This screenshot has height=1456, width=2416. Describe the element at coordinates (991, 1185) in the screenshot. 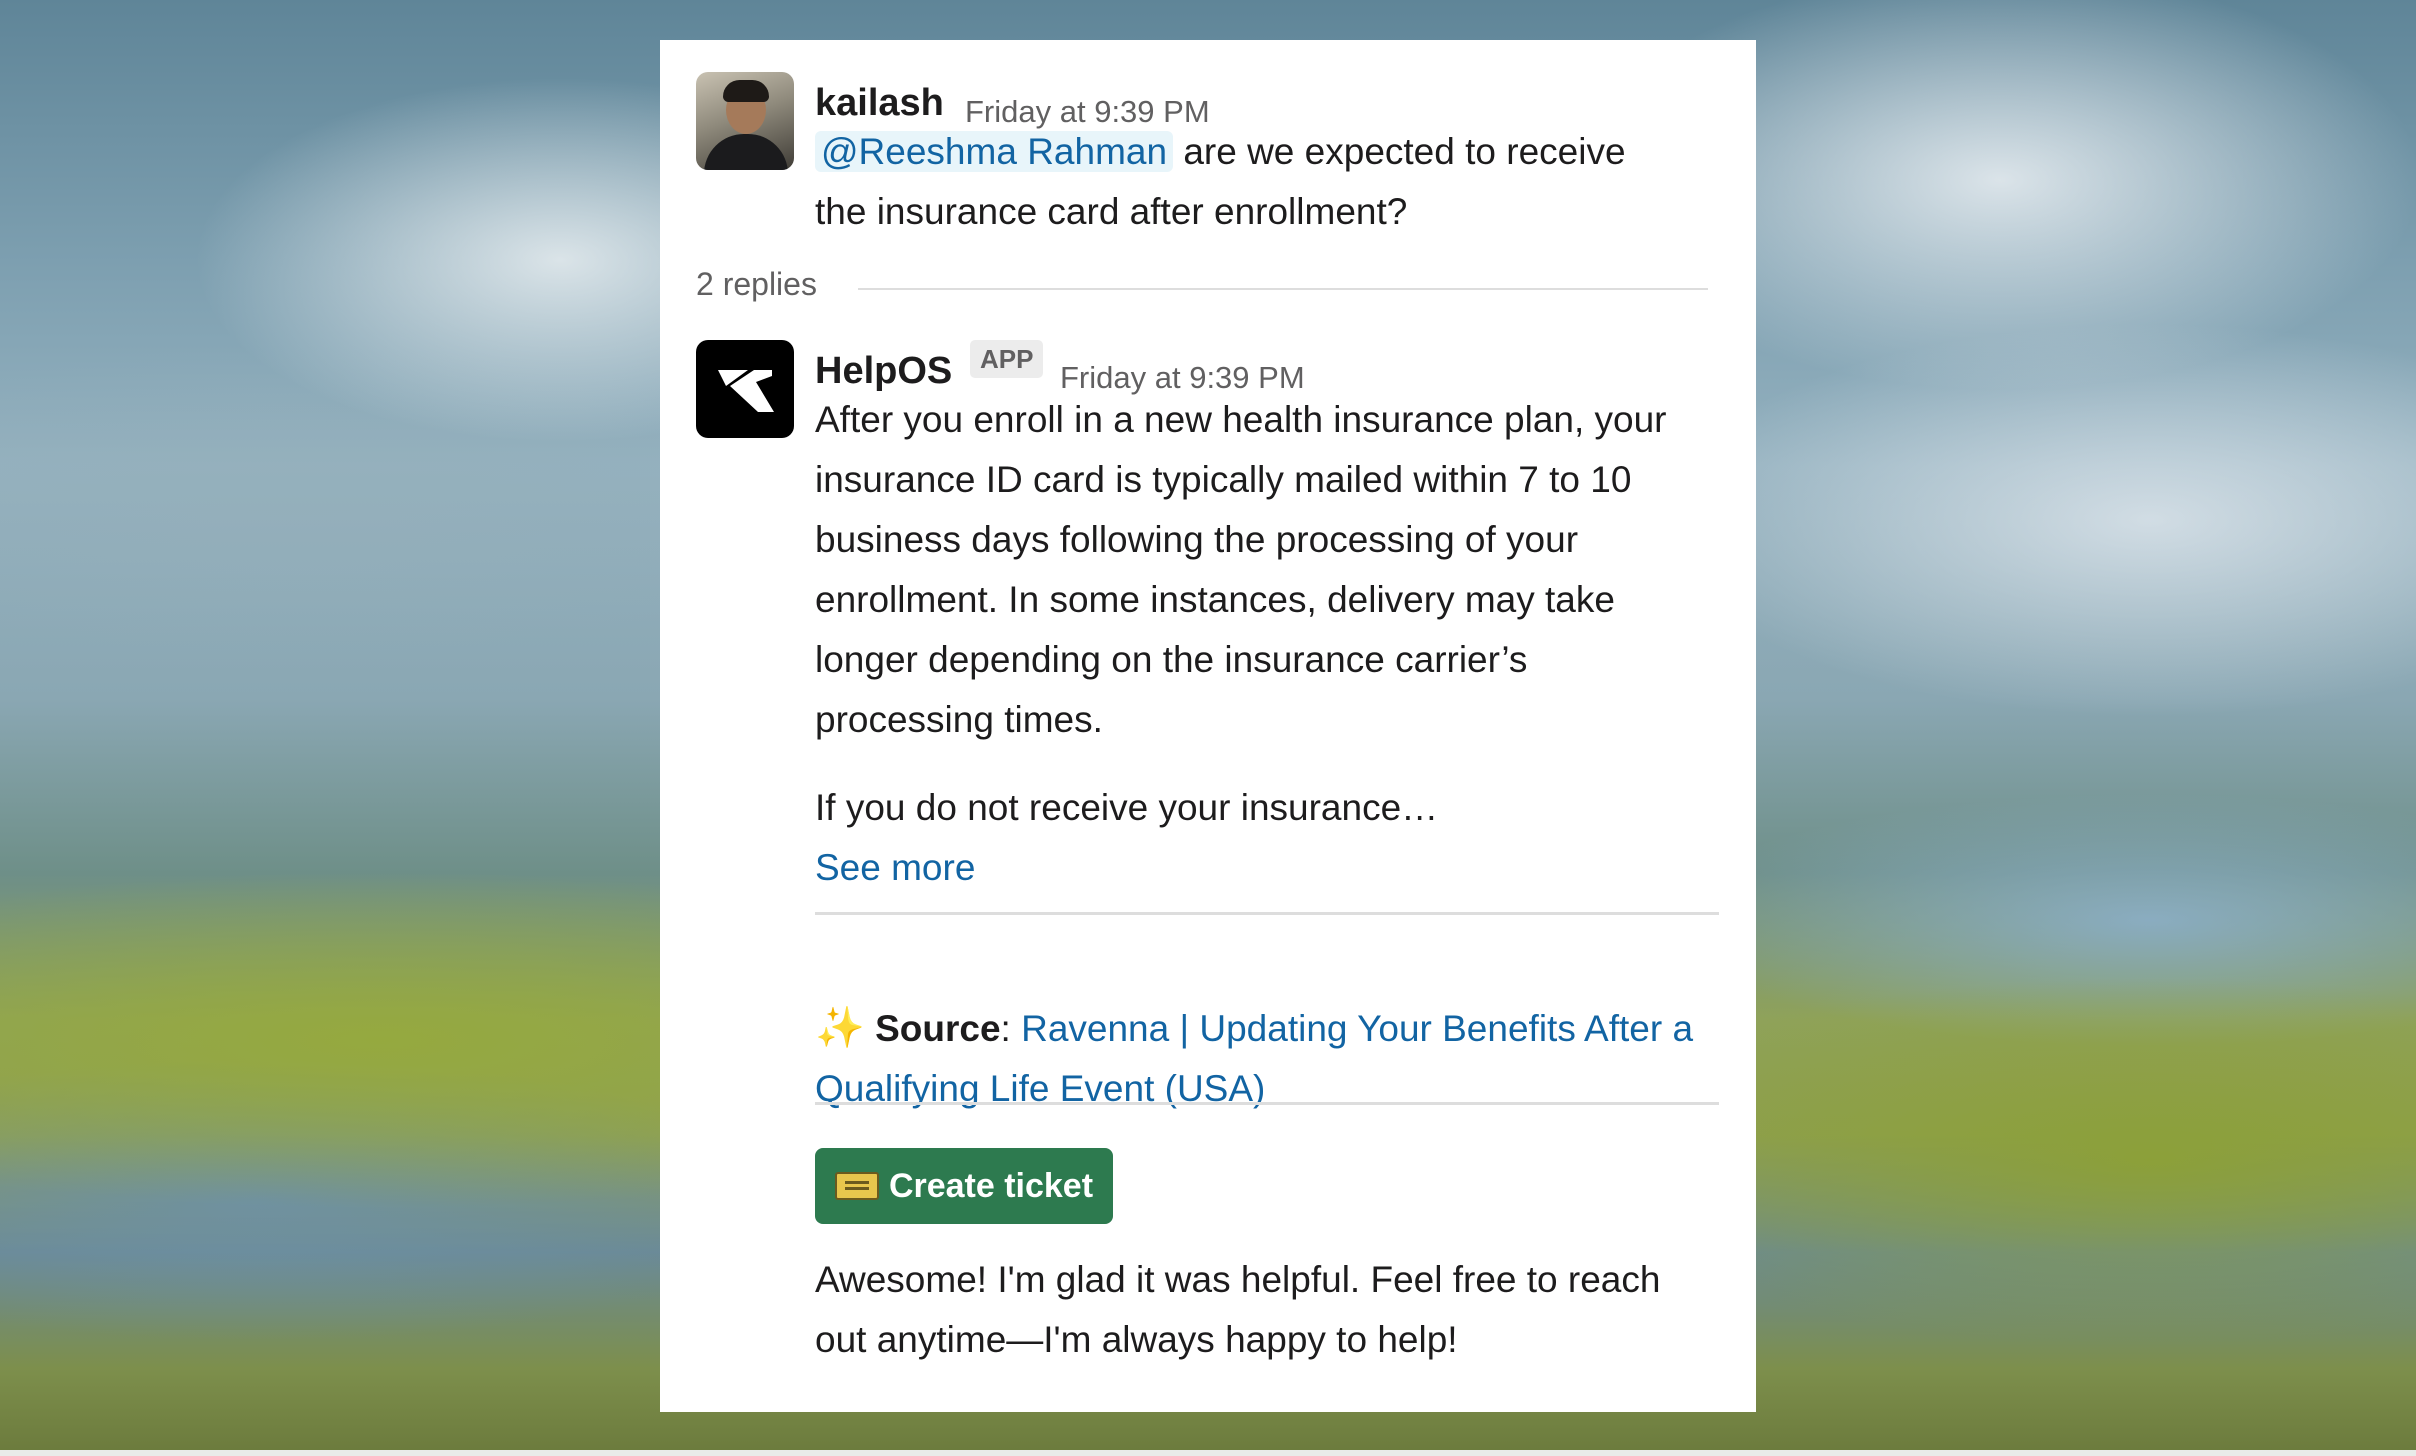

I see `create-ticket-label: Create ticket` at that location.